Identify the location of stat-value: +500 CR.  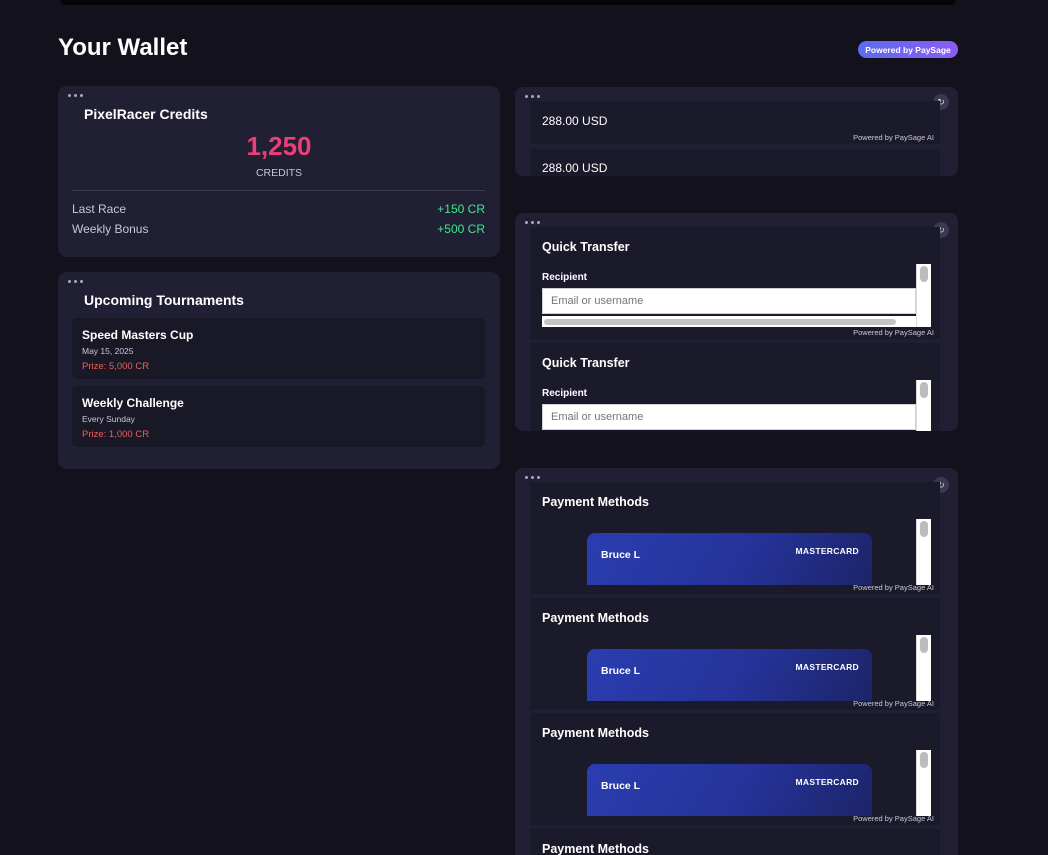
(461, 229).